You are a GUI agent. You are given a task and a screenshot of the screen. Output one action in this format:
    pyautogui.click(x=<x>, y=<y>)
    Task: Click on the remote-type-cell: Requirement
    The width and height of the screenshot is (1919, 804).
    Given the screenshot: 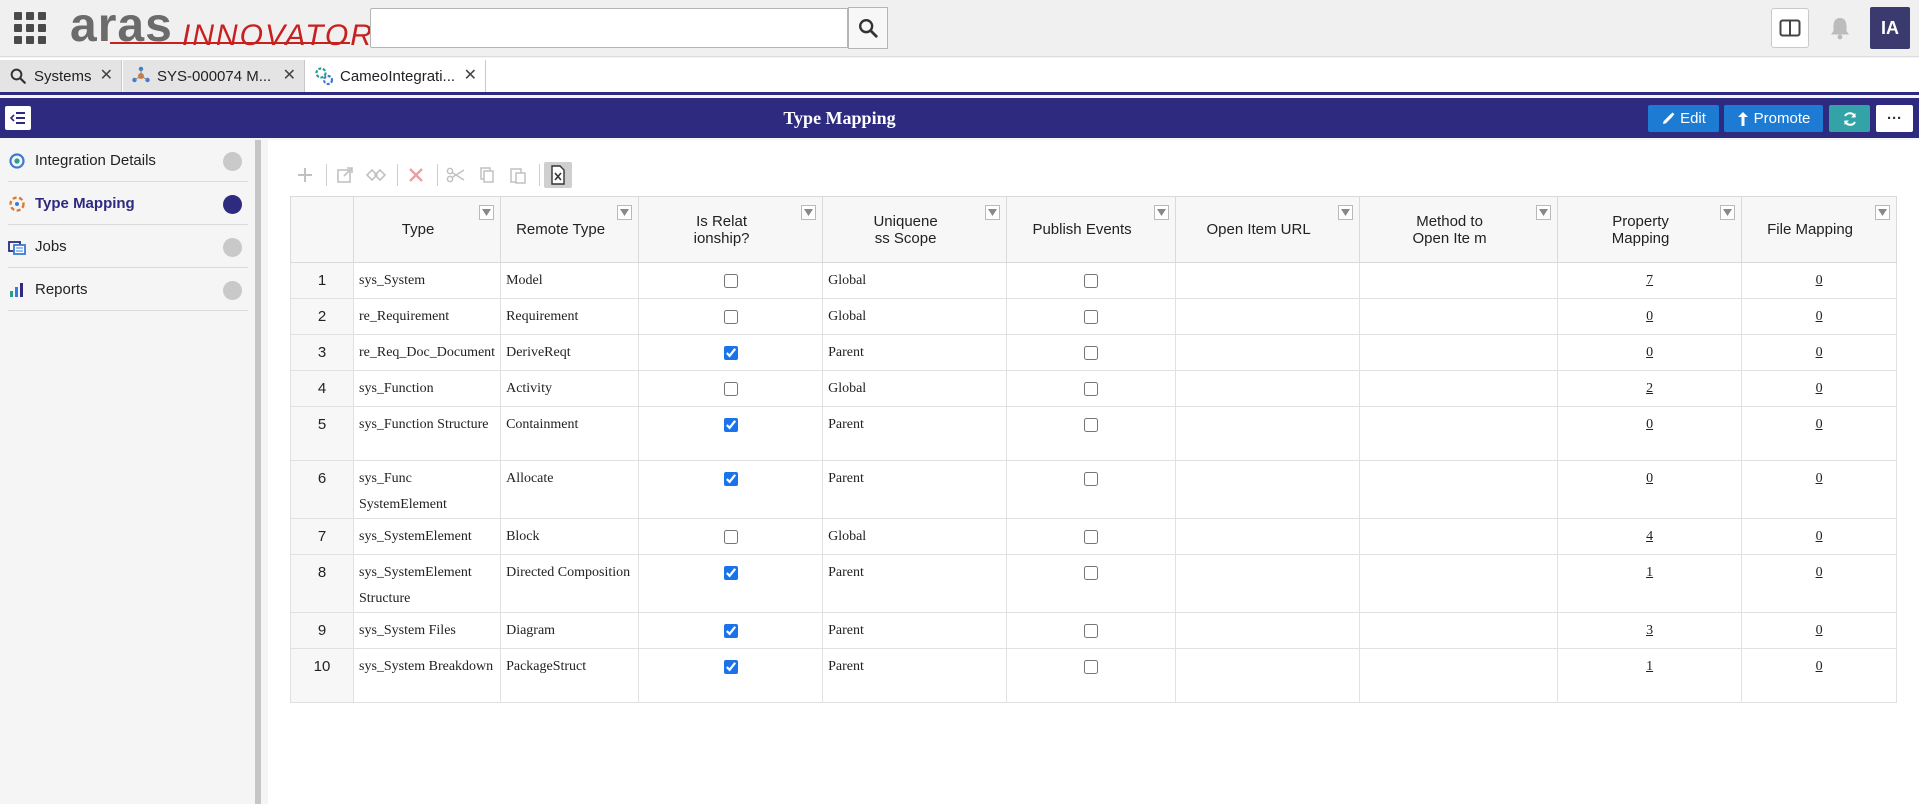 What is the action you would take?
    pyautogui.click(x=570, y=316)
    